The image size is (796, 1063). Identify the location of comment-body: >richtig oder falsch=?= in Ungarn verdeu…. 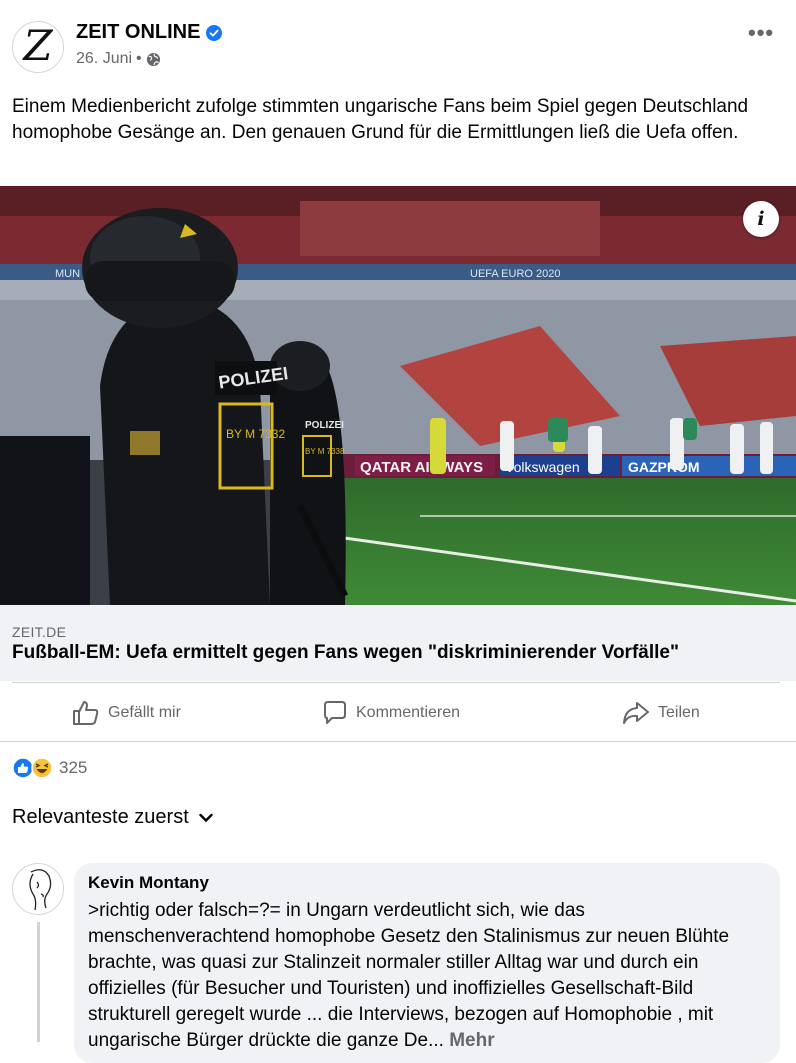
(409, 975).